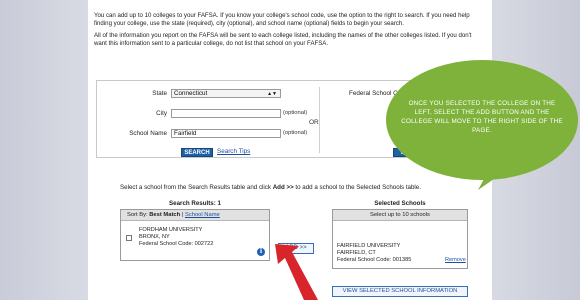 This screenshot has height=300, width=580. I want to click on or-separator: OR, so click(314, 122).